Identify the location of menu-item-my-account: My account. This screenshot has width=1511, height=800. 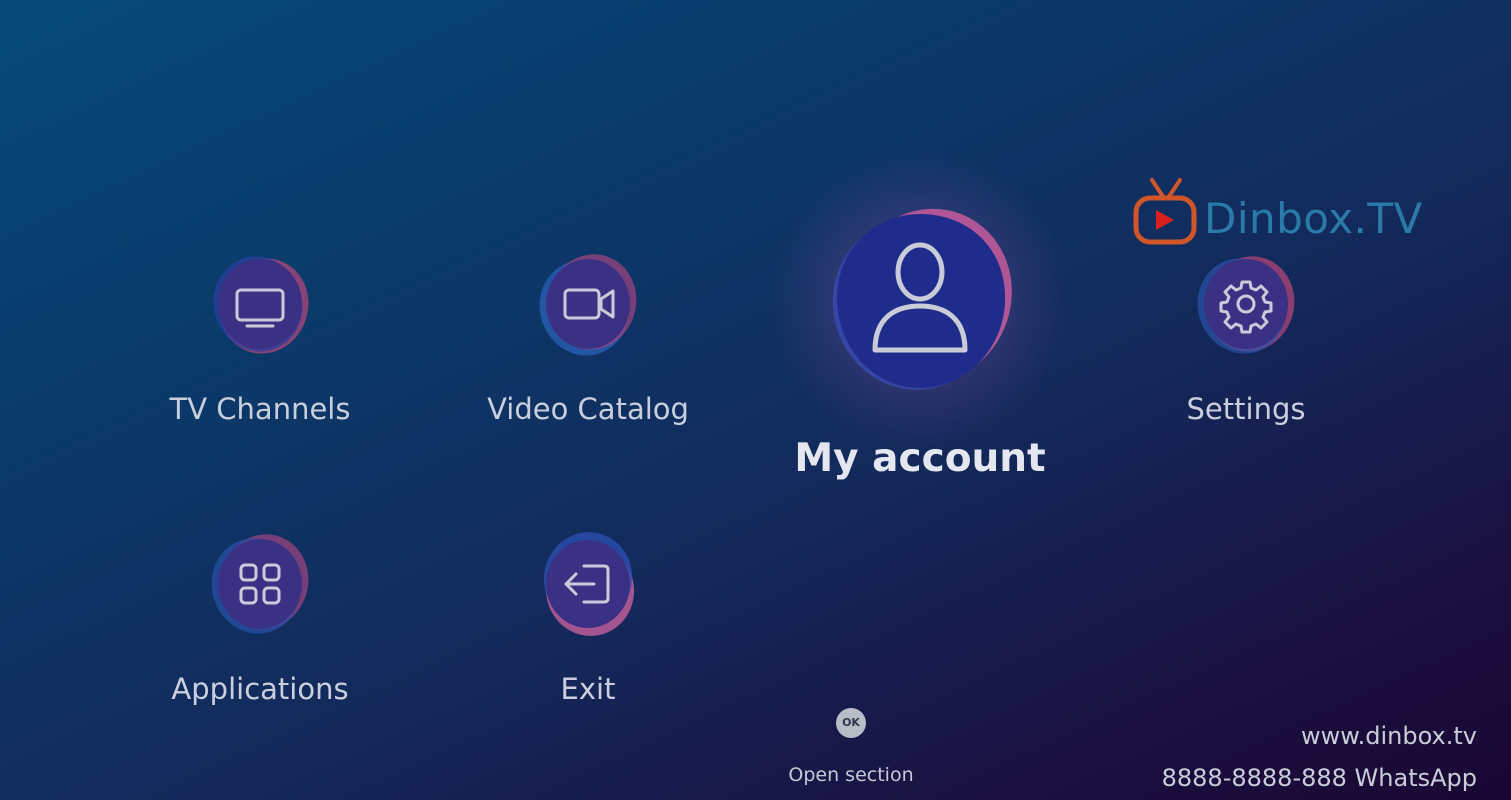
(920, 320).